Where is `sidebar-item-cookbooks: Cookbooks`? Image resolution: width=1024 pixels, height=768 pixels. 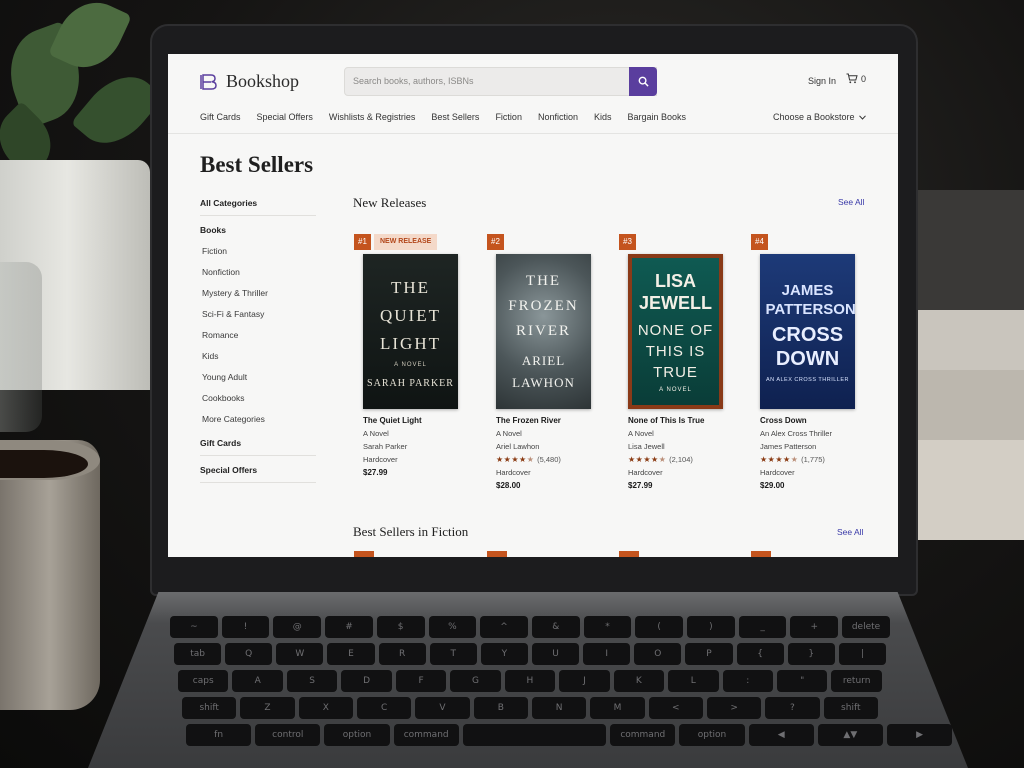
sidebar-item-cookbooks: Cookbooks is located at coordinates (258, 402).